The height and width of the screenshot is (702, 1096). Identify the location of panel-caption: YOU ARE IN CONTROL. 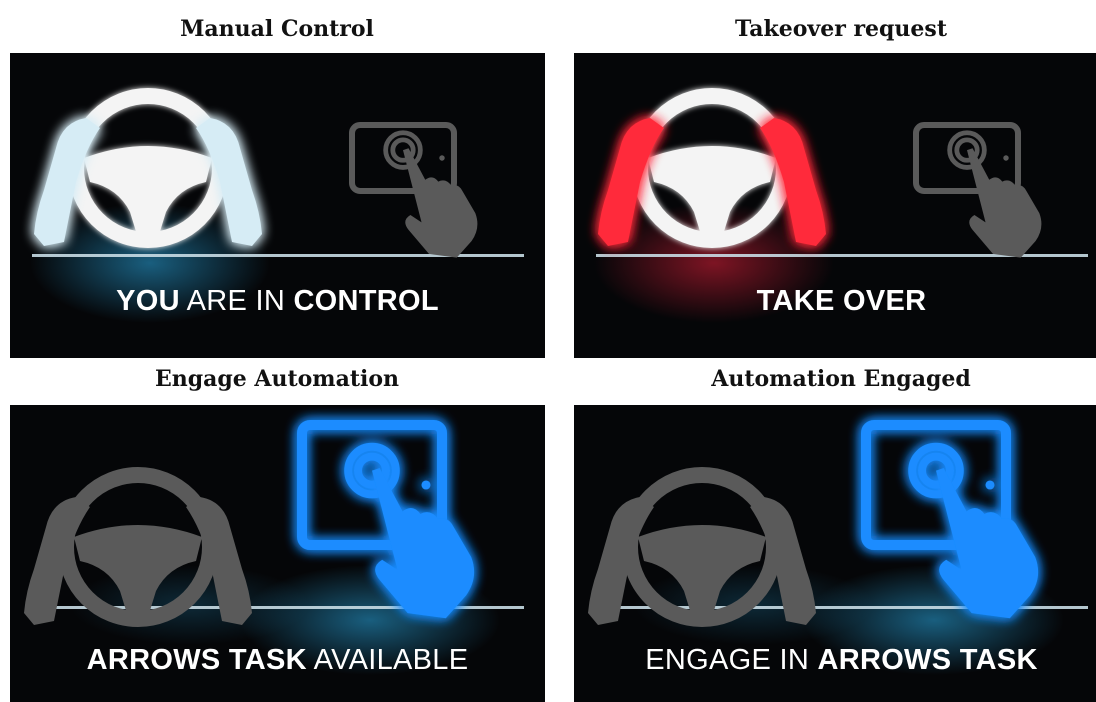
(277, 301).